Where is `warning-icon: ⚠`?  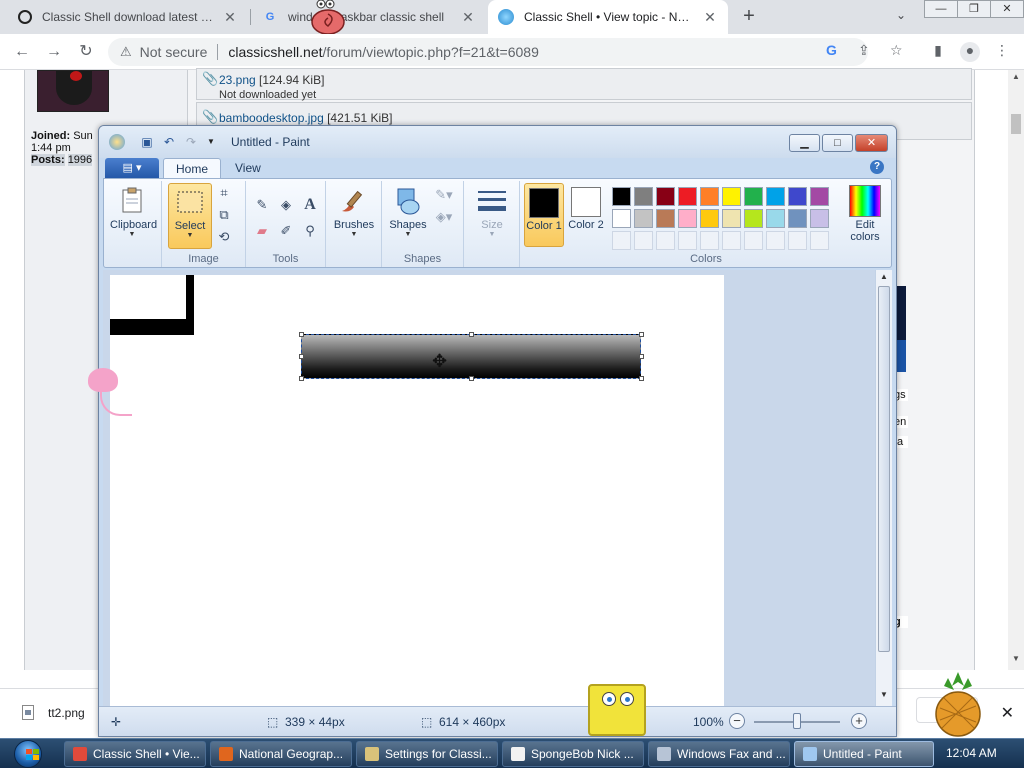
warning-icon: ⚠ is located at coordinates (126, 52).